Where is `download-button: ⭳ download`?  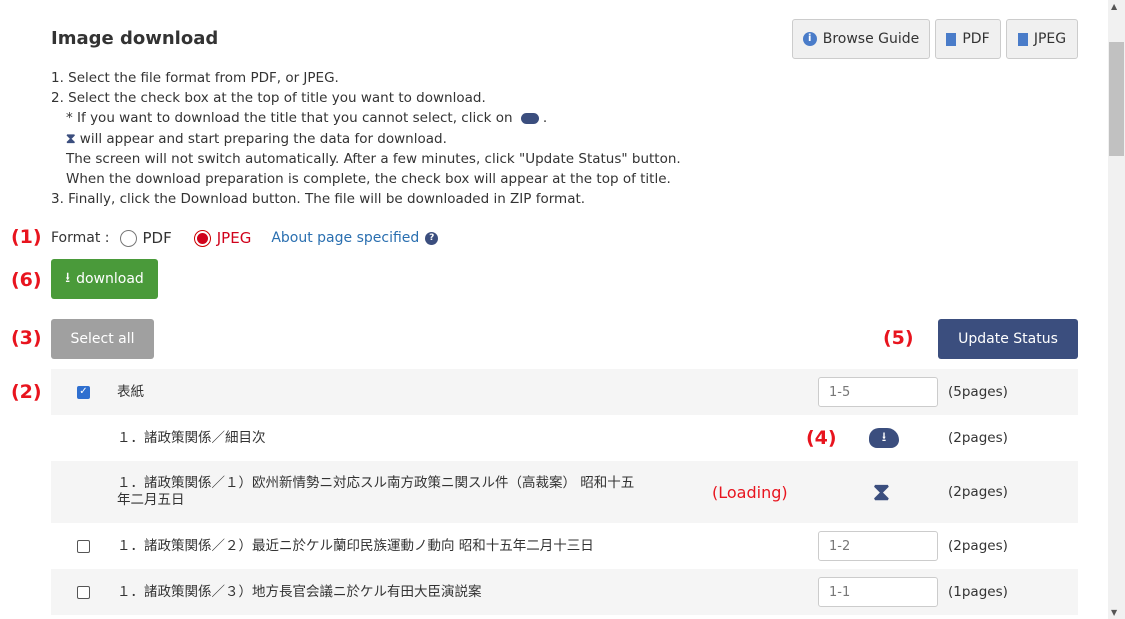 download-button: ⭳ download is located at coordinates (104, 279).